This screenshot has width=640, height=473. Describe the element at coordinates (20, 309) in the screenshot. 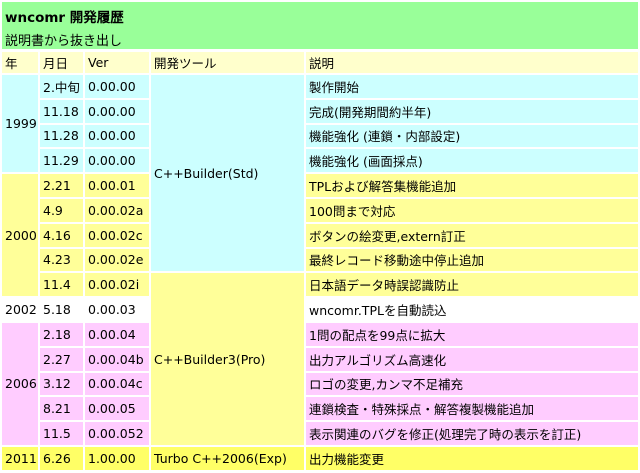

I see `year-cell: 2002` at that location.